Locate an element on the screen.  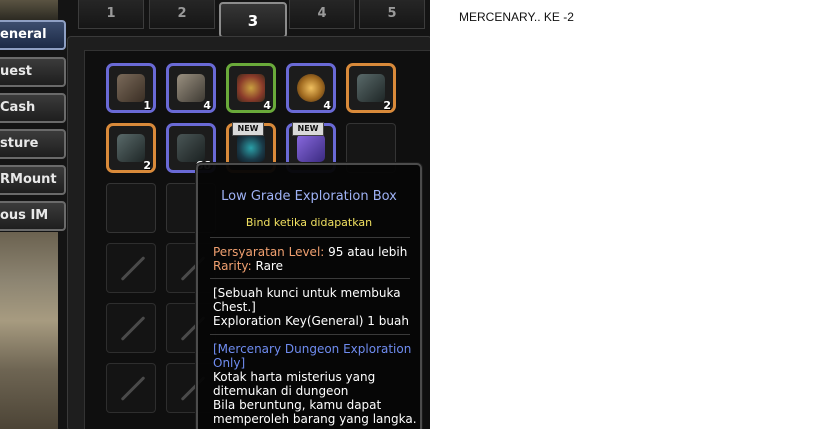
category-mount-button: RMount is located at coordinates (33, 180).